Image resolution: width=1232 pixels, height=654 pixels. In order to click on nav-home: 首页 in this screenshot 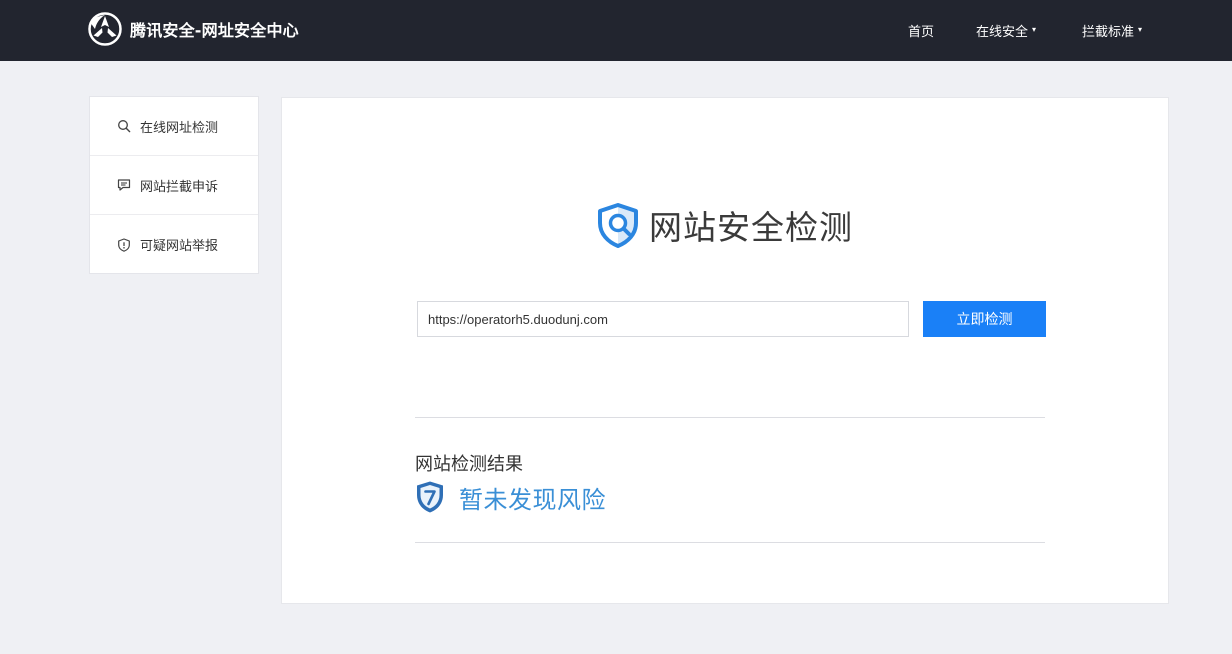, I will do `click(921, 30)`.